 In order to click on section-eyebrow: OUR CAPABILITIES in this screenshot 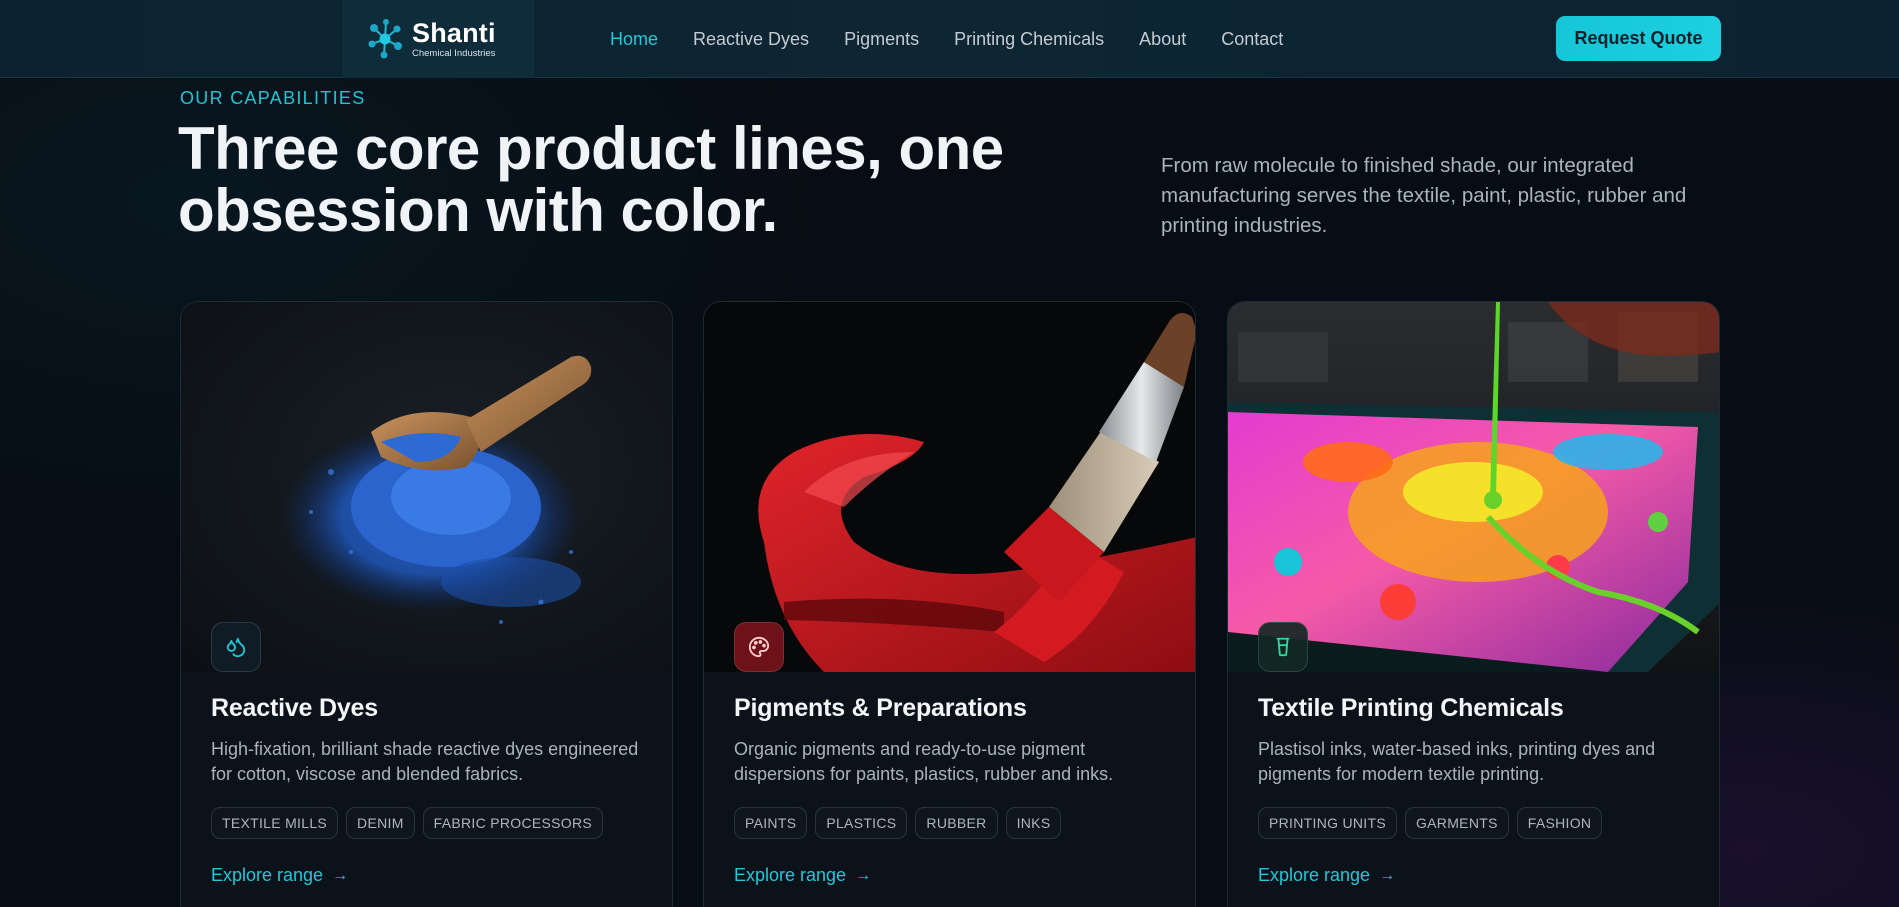, I will do `click(273, 98)`.